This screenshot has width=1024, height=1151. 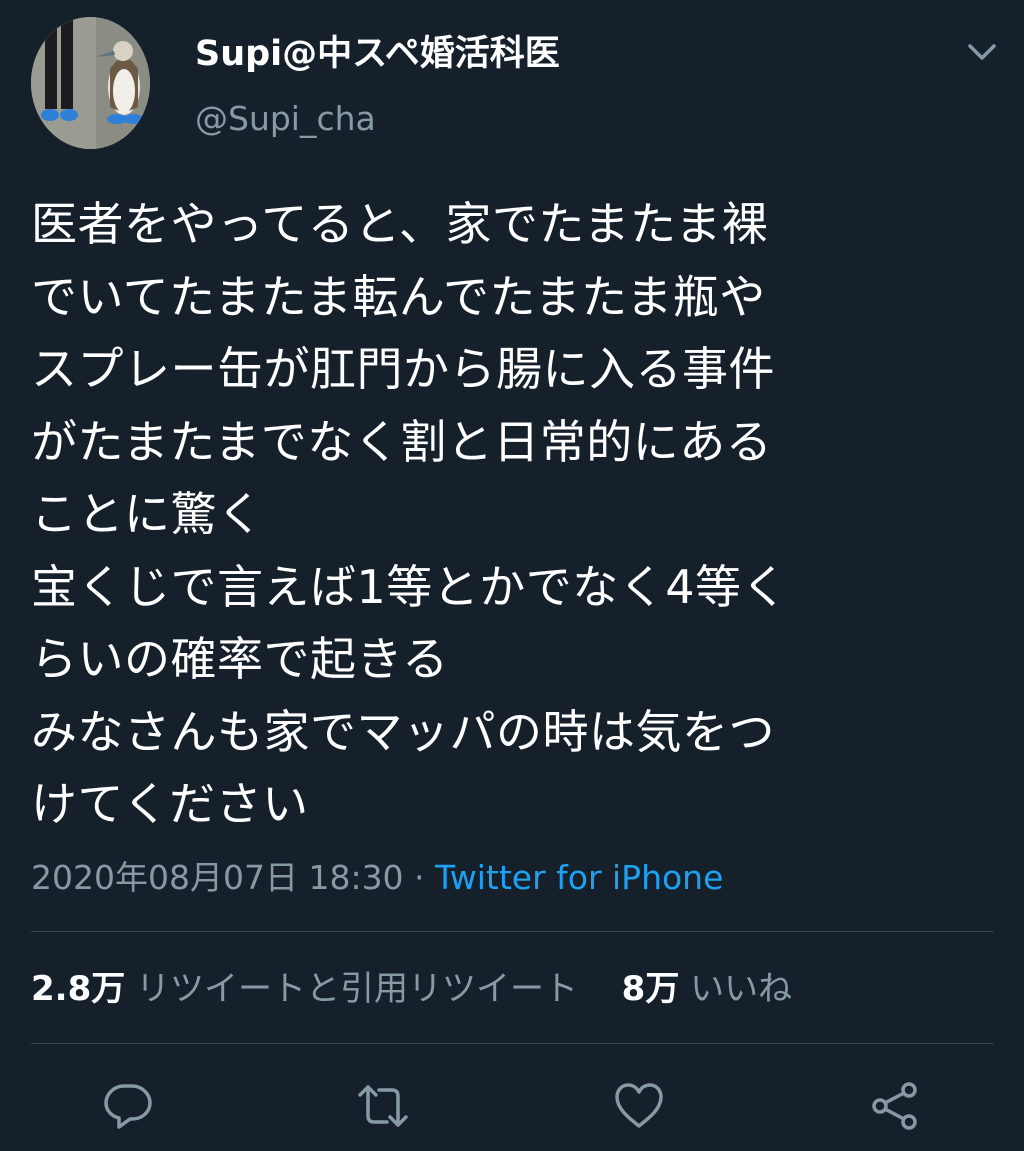 What do you see at coordinates (579, 877) in the screenshot?
I see `source-link: Twitter for iPhone` at bounding box center [579, 877].